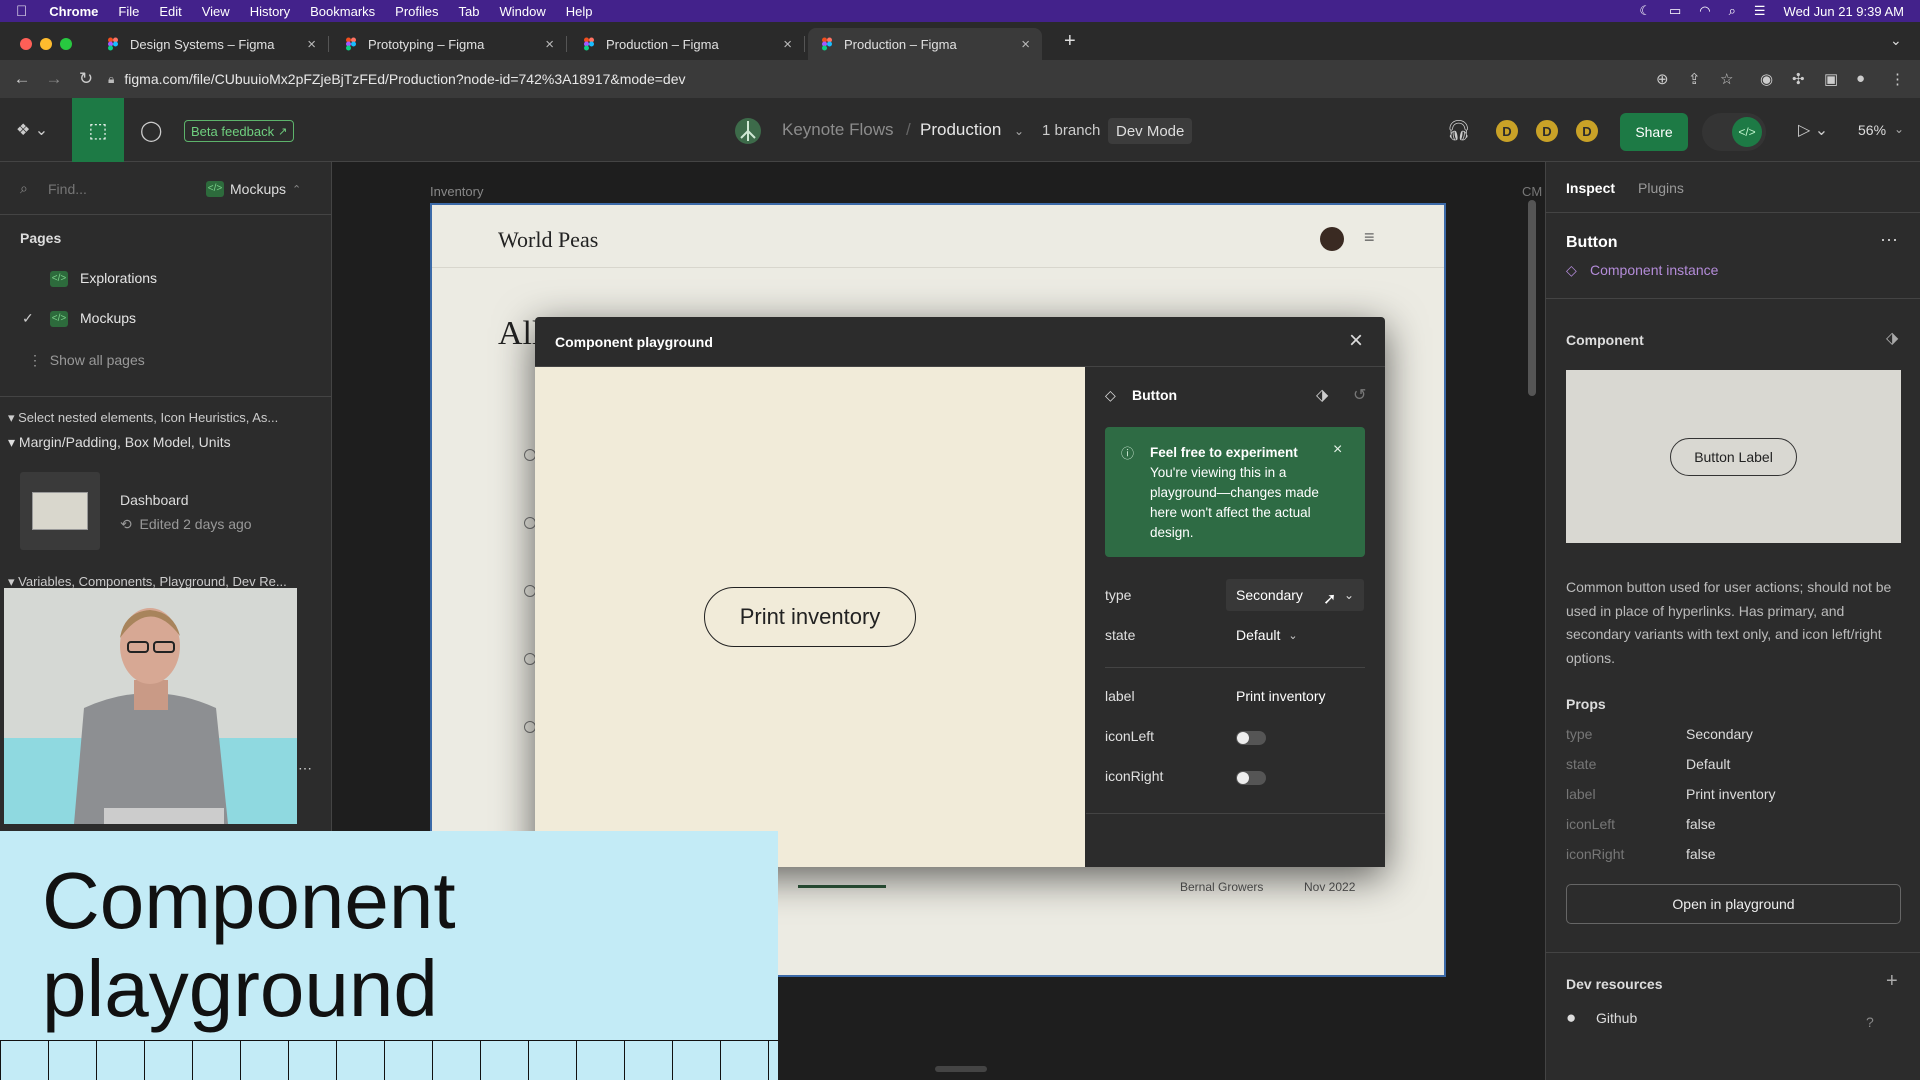 This screenshot has width=1920, height=1080. What do you see at coordinates (1844, 11) in the screenshot?
I see `menu-clock: Wed Jun 21 9:39 AM` at bounding box center [1844, 11].